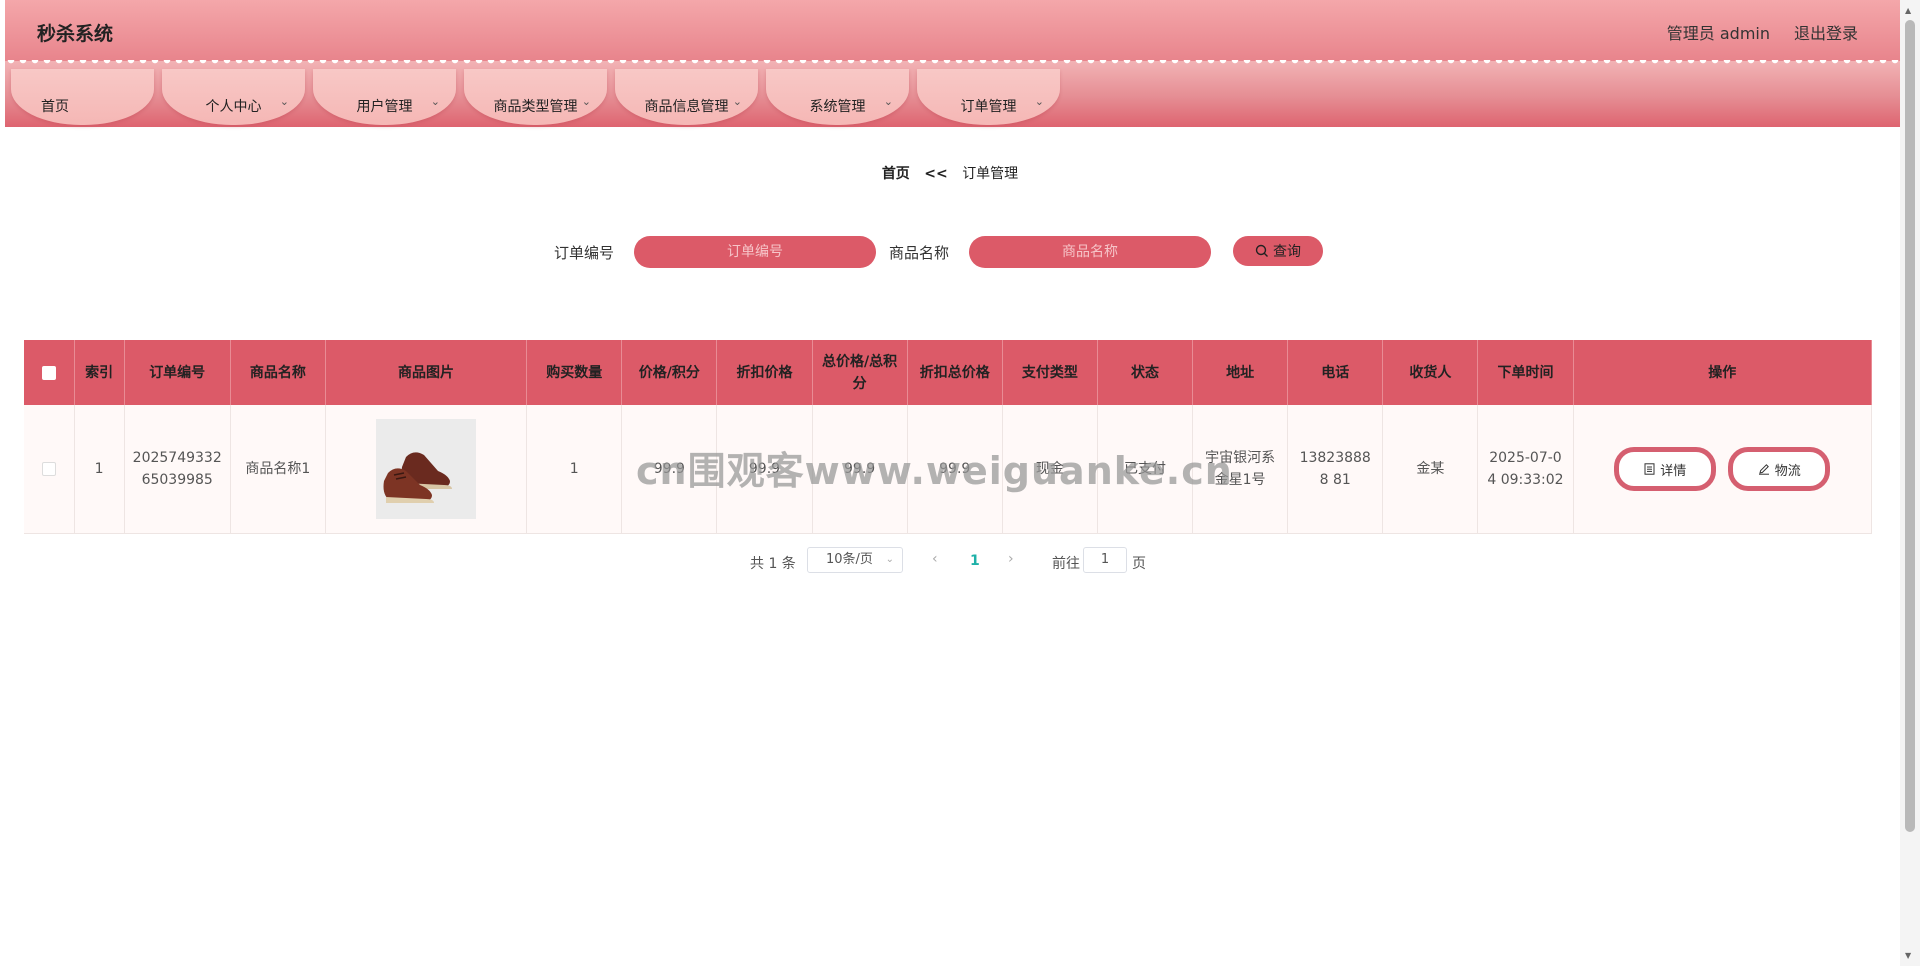 This screenshot has height=966, width=1920. I want to click on page-size-value: 10条/页, so click(849, 559).